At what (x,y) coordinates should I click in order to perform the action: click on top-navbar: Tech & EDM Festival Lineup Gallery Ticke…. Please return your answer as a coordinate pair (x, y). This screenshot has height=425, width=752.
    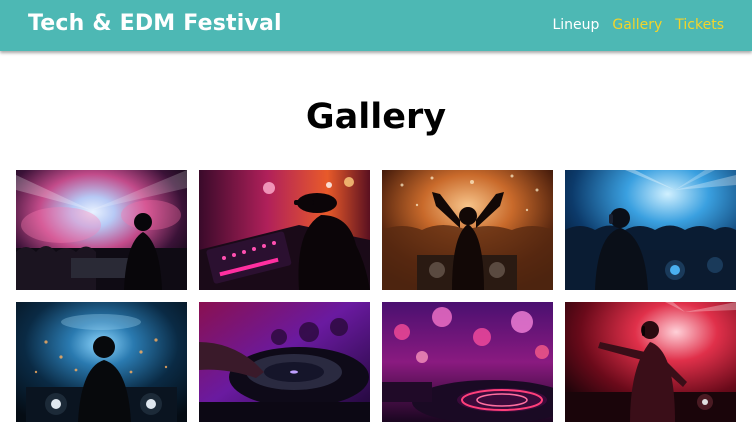
    Looking at the image, I should click on (376, 25).